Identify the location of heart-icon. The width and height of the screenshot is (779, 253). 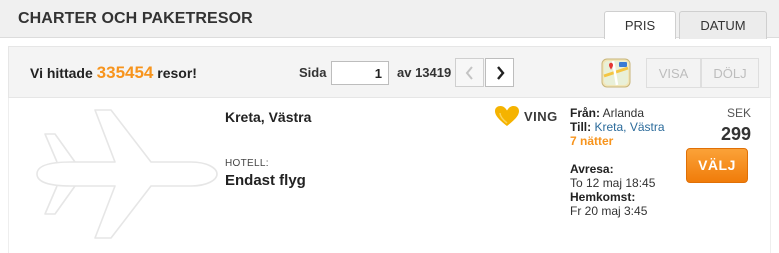
(507, 116).